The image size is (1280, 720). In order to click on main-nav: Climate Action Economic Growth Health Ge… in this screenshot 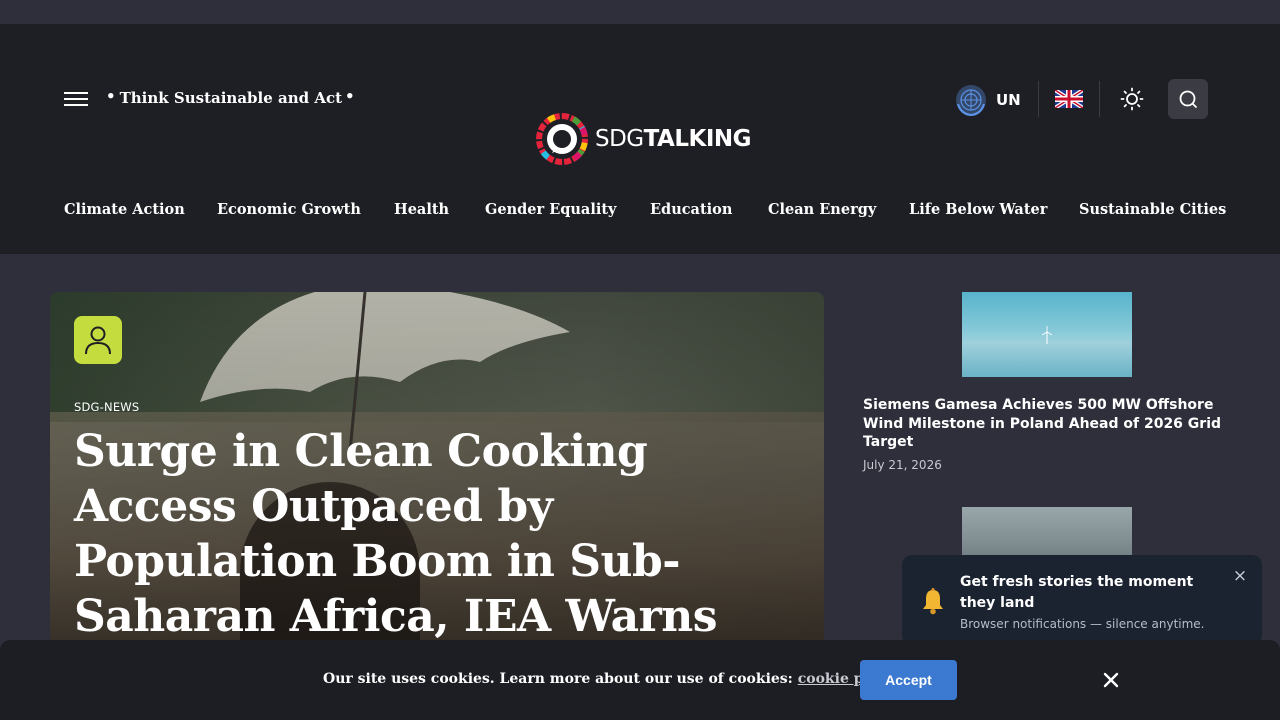, I will do `click(640, 212)`.